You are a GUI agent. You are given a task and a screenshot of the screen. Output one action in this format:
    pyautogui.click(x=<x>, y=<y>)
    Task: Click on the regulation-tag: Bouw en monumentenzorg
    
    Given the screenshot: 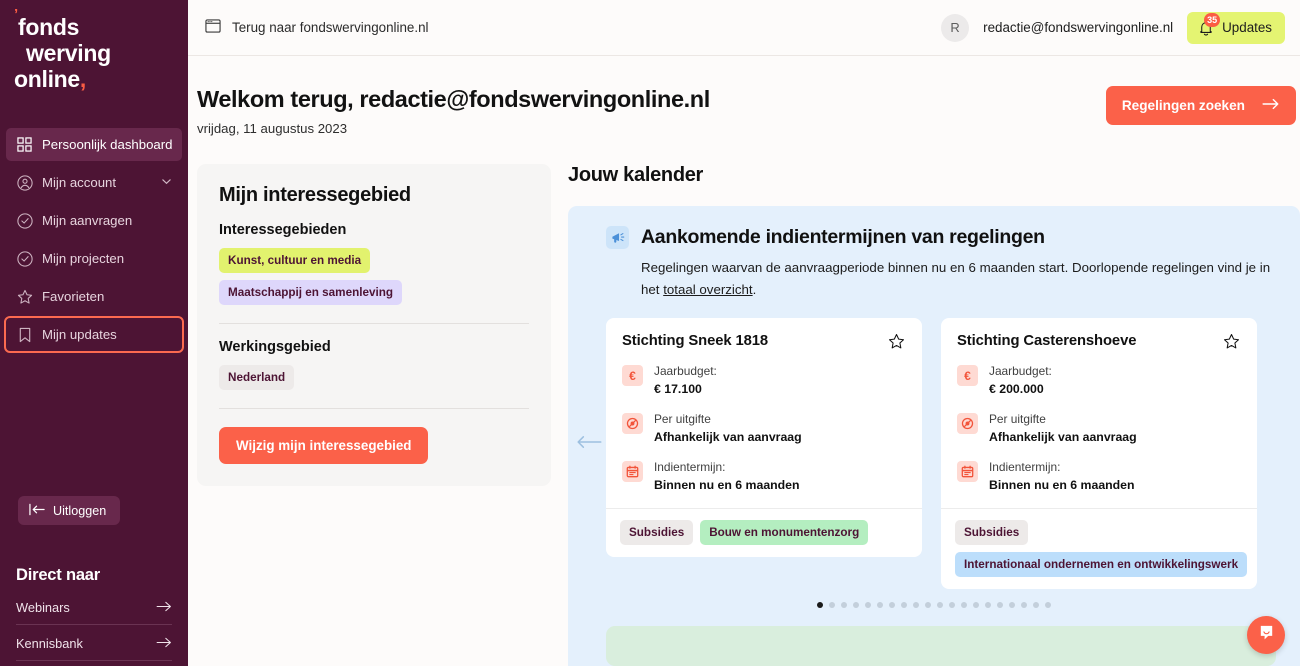 What is the action you would take?
    pyautogui.click(x=784, y=532)
    